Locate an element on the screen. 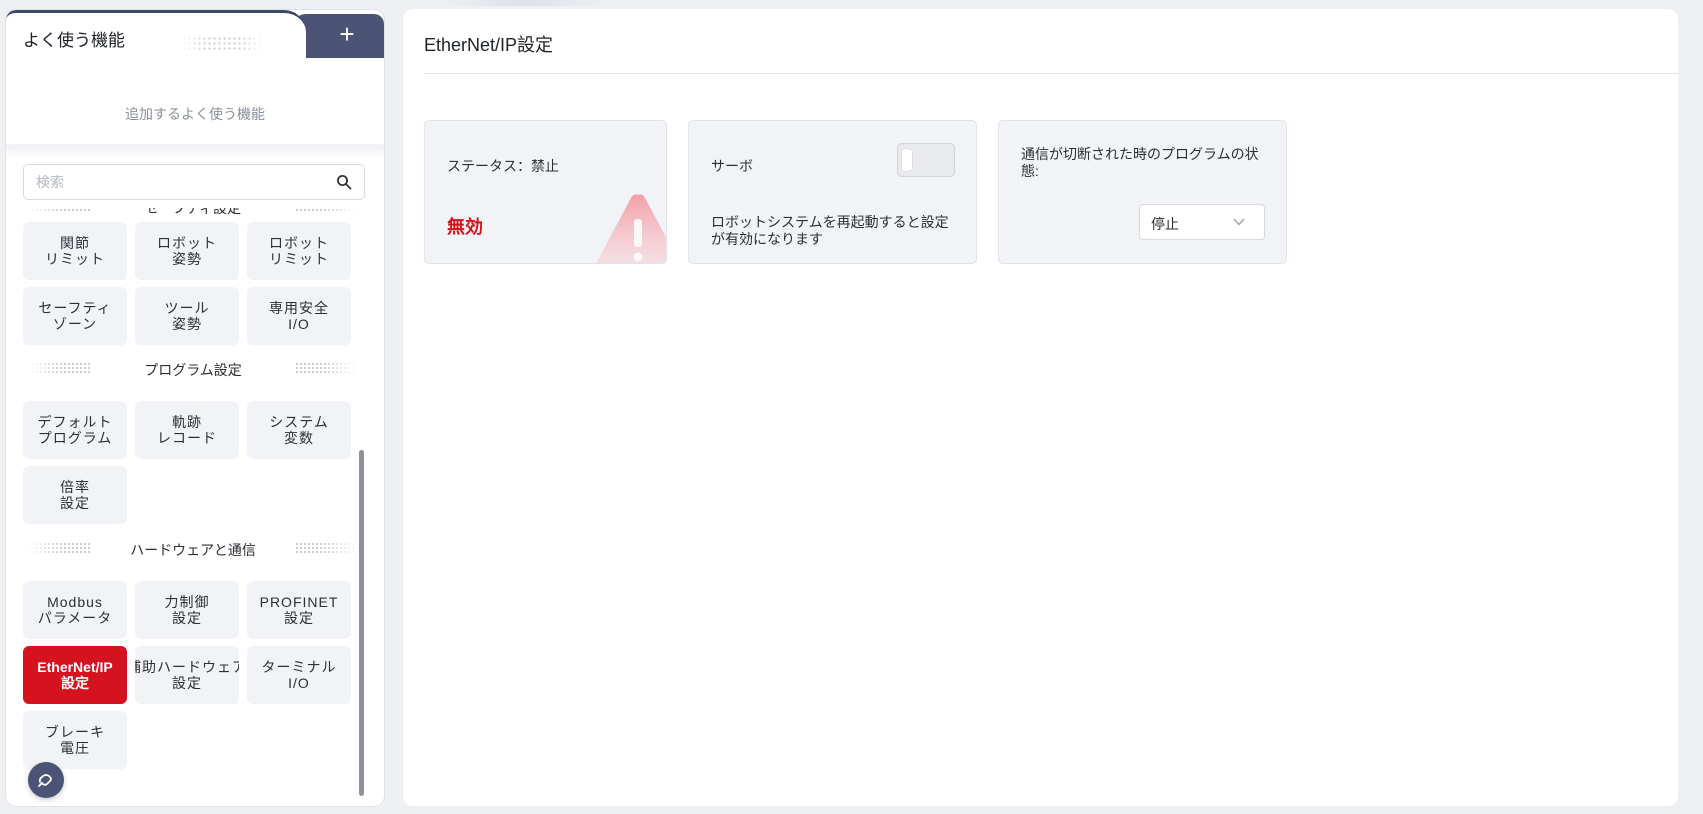 This screenshot has width=1703, height=814. tile-label: 専用安全 I/O is located at coordinates (299, 316).